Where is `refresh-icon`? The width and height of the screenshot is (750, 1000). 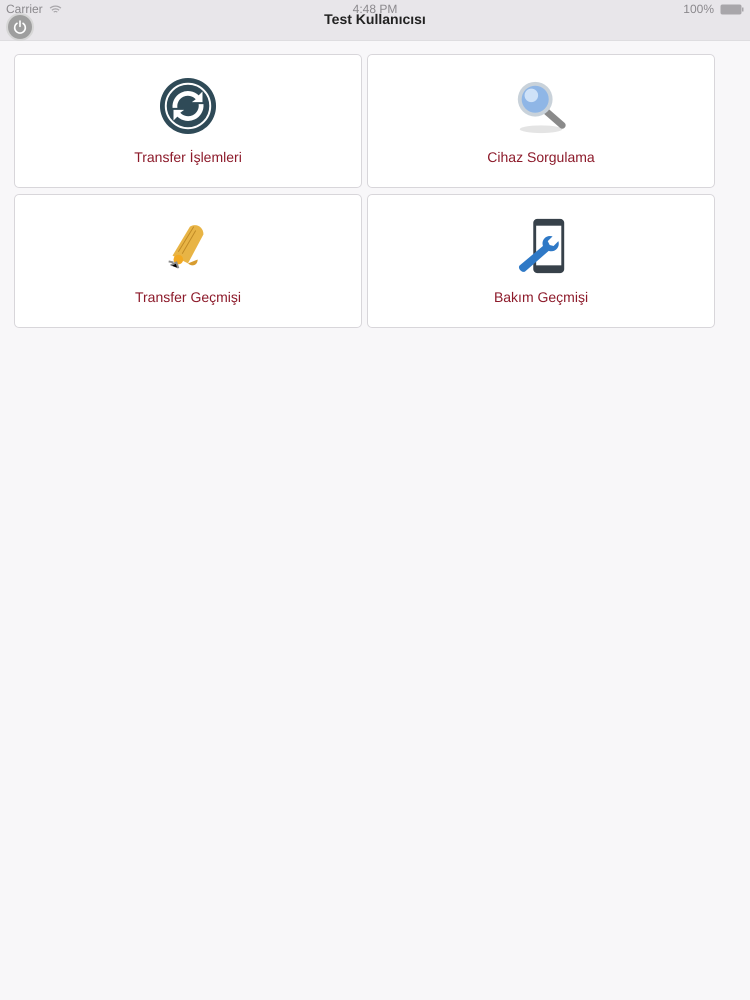 refresh-icon is located at coordinates (188, 106).